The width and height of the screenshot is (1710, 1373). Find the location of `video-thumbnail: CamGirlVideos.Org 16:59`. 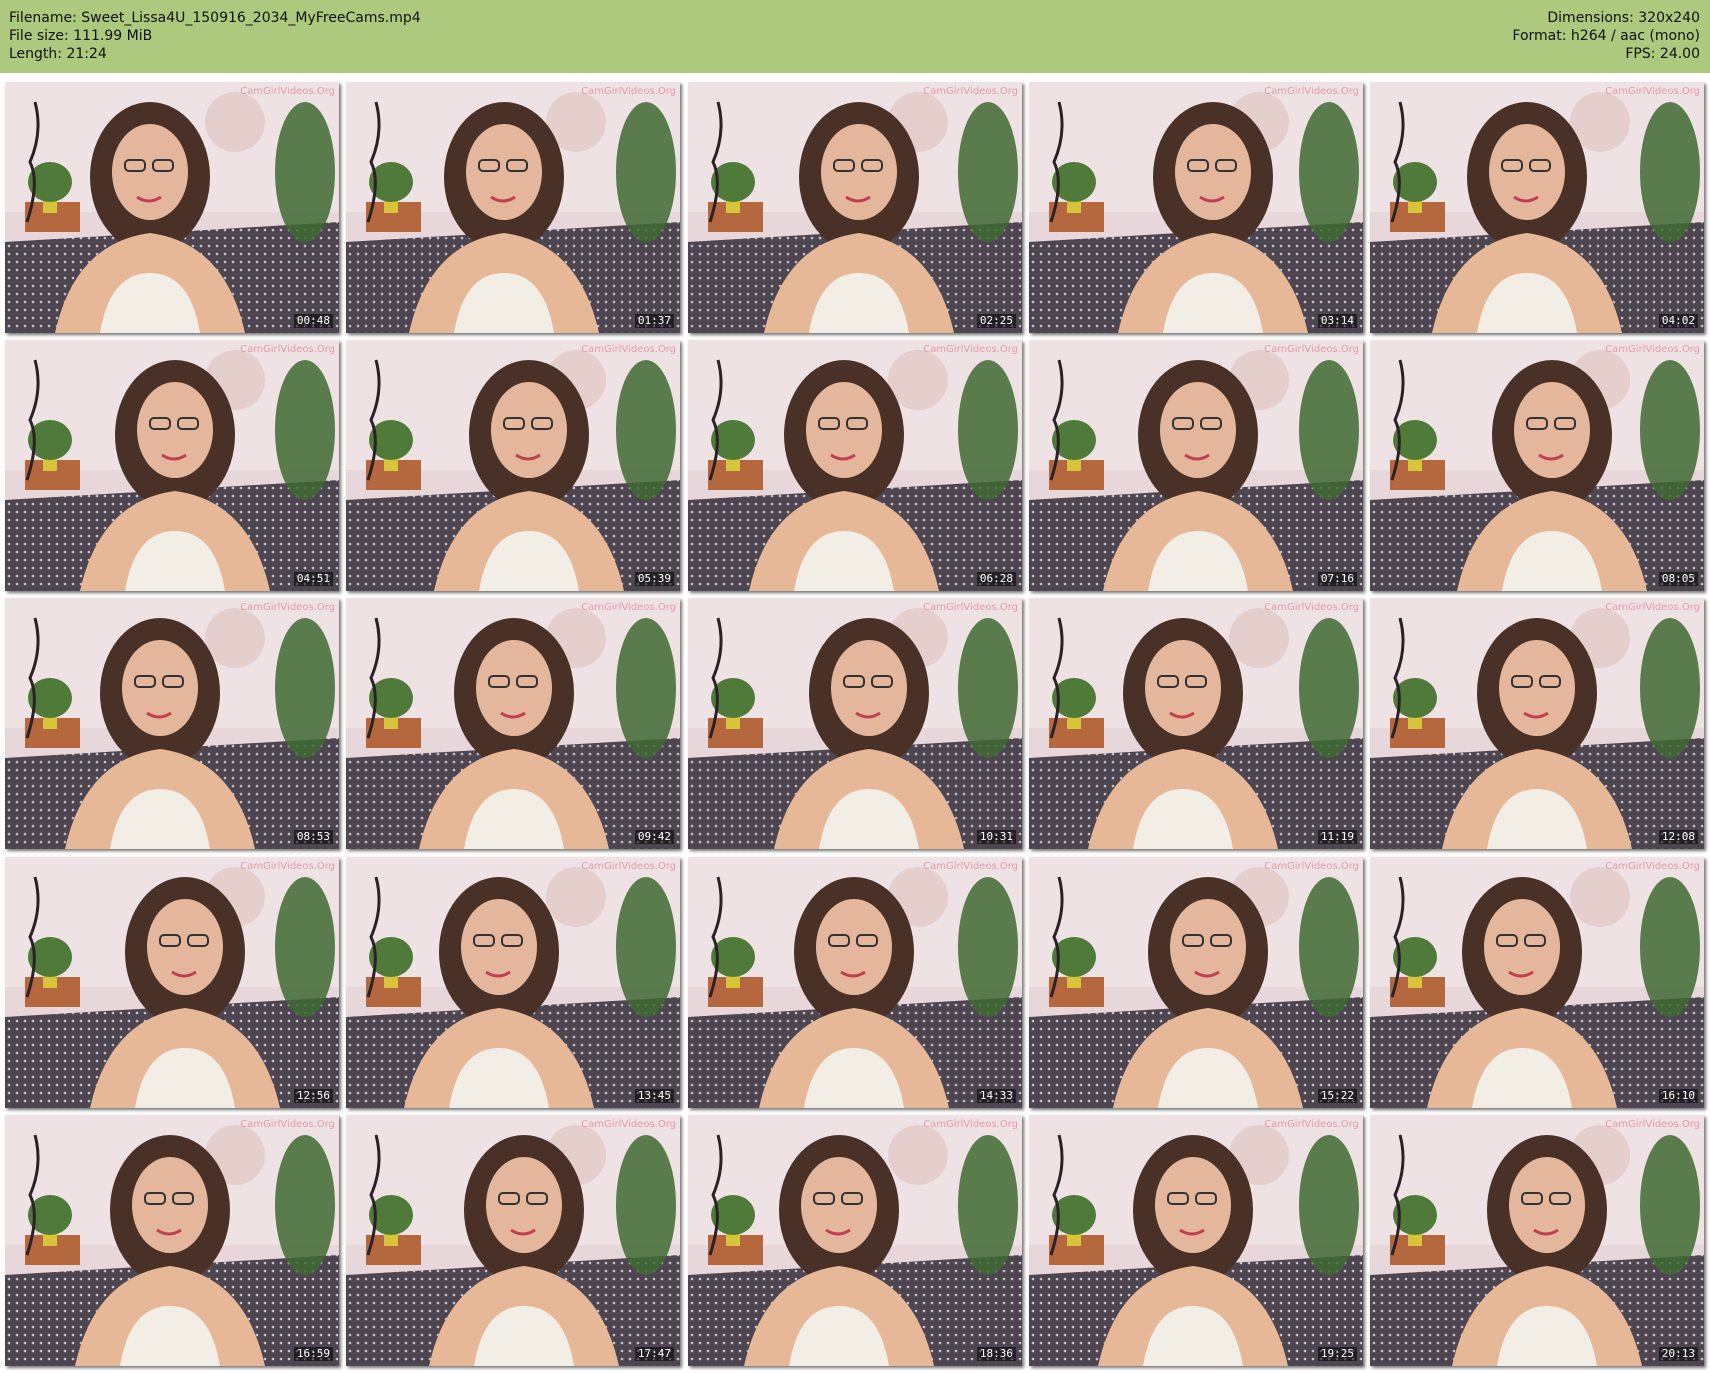

video-thumbnail: CamGirlVideos.Org 16:59 is located at coordinates (172, 1240).